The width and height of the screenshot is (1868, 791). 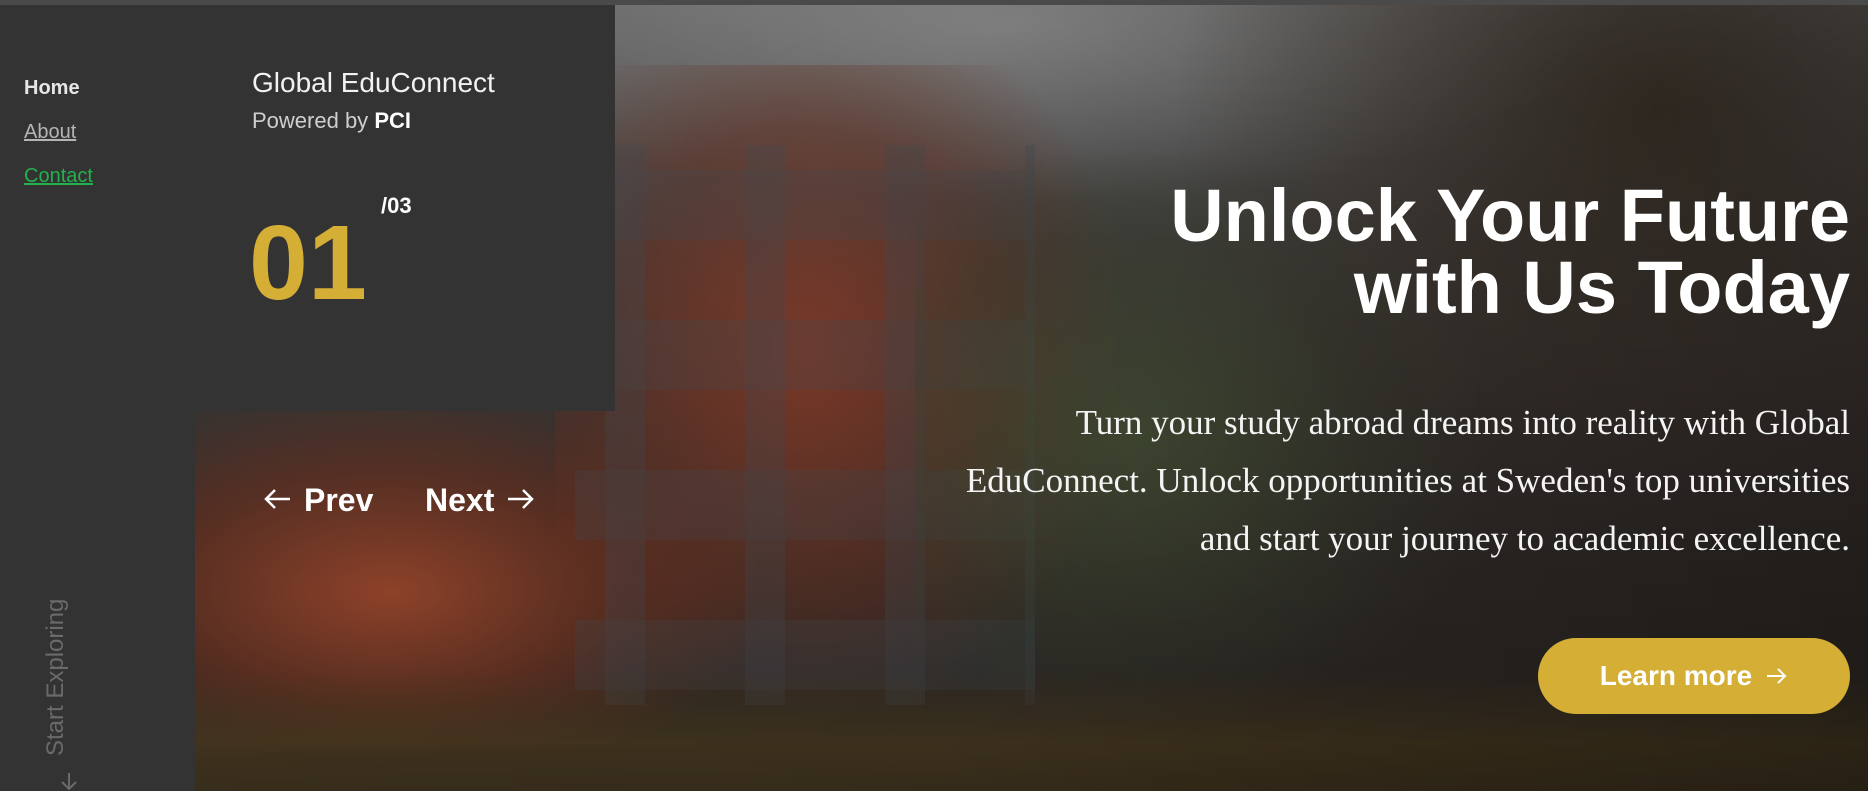 I want to click on side-nav: Home About Contact, so click(x=58, y=132).